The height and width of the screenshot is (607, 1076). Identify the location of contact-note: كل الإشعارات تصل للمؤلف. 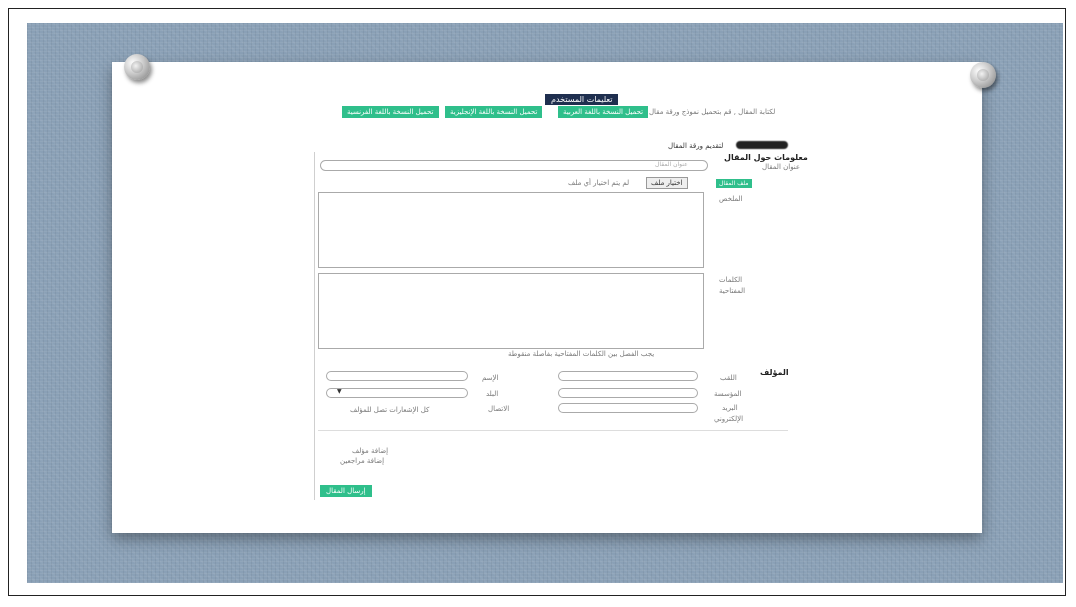
(390, 410).